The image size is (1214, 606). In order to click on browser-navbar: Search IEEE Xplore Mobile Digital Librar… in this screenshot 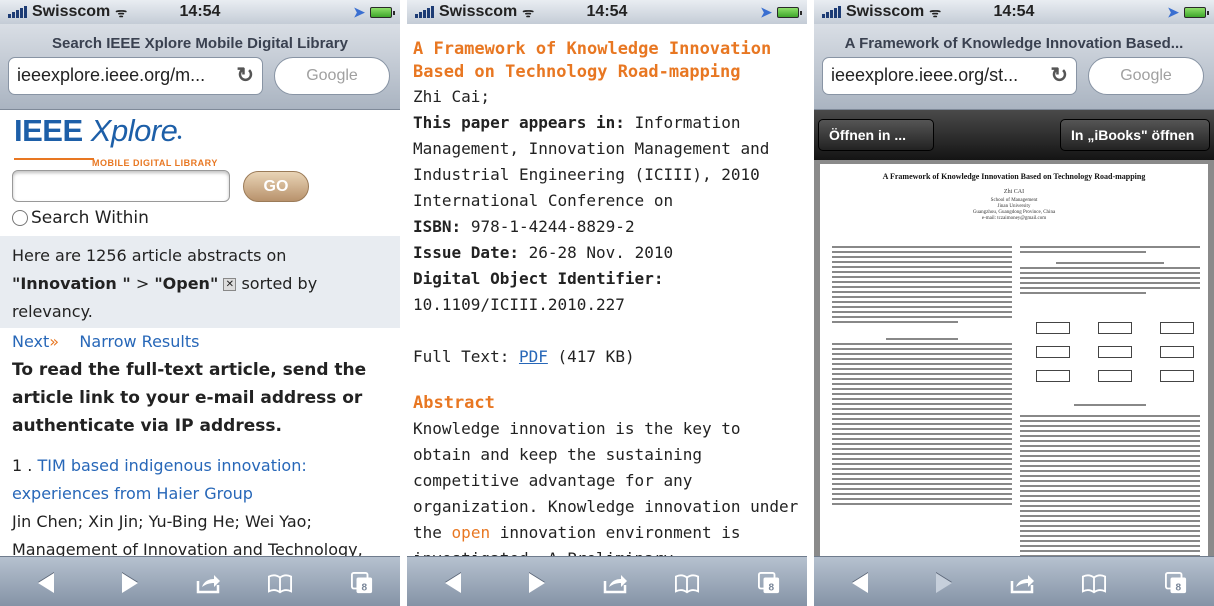, I will do `click(200, 67)`.